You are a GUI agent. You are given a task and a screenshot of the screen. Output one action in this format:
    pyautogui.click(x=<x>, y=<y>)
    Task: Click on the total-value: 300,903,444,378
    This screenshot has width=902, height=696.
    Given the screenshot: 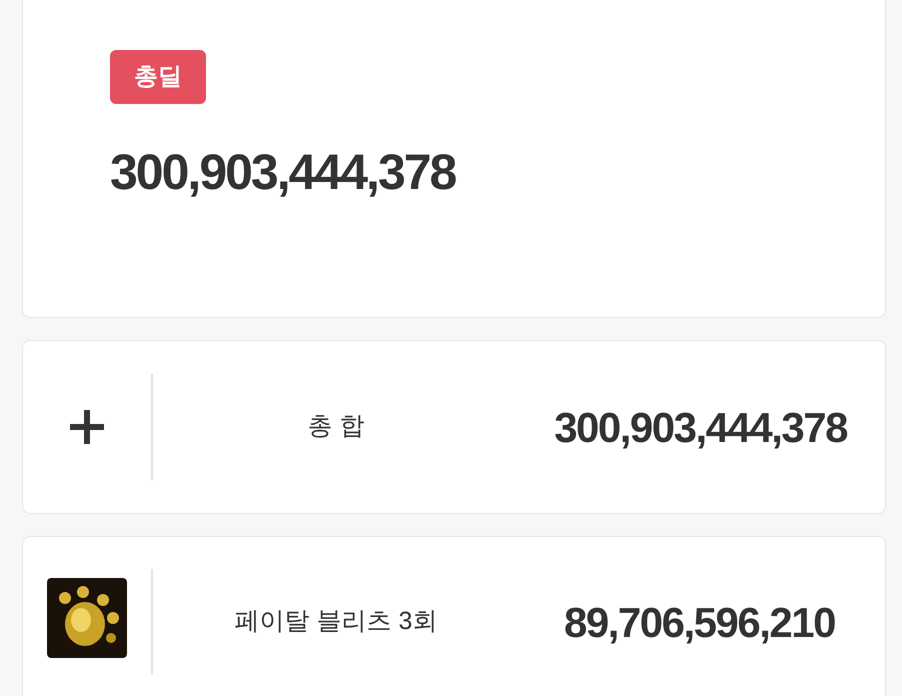 What is the action you would take?
    pyautogui.click(x=283, y=172)
    